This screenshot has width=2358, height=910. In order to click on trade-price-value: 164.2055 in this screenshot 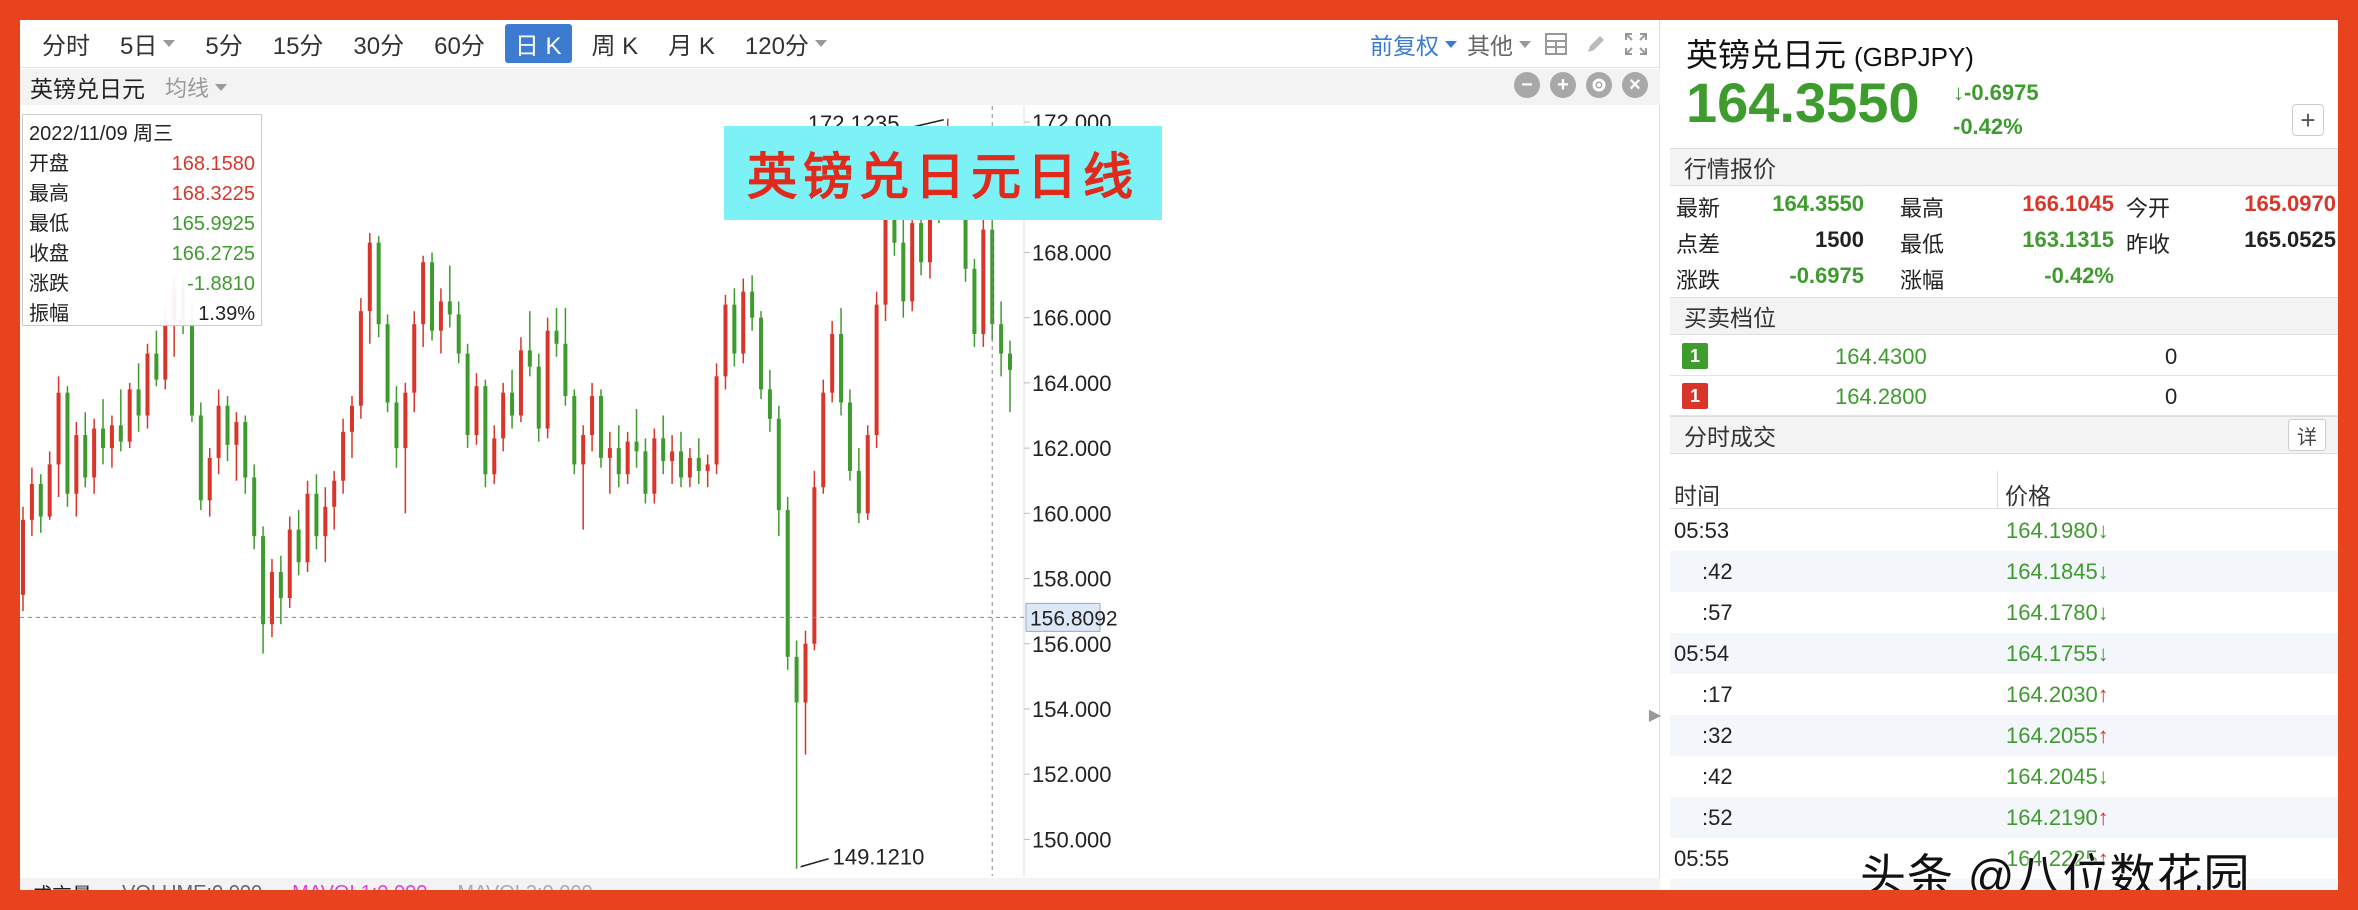, I will do `click(2052, 735)`.